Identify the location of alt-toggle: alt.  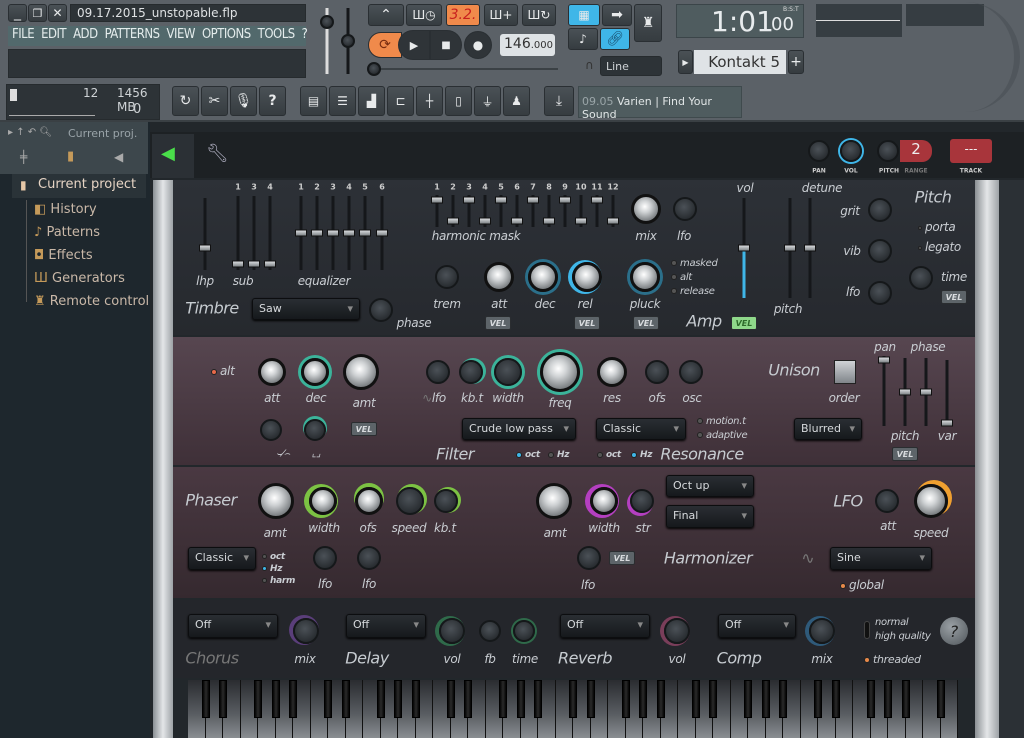
(223, 371).